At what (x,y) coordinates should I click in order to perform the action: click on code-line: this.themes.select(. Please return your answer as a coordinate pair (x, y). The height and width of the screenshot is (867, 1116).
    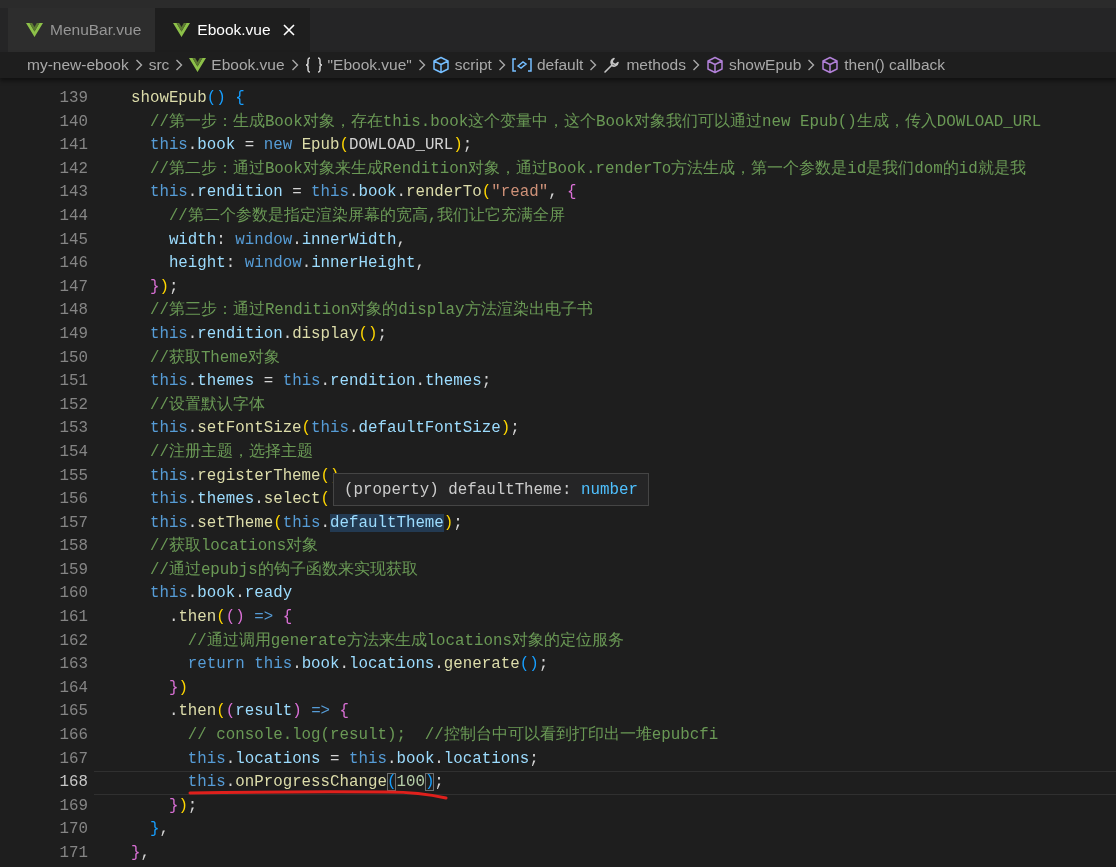
    Looking at the image, I should click on (239, 500).